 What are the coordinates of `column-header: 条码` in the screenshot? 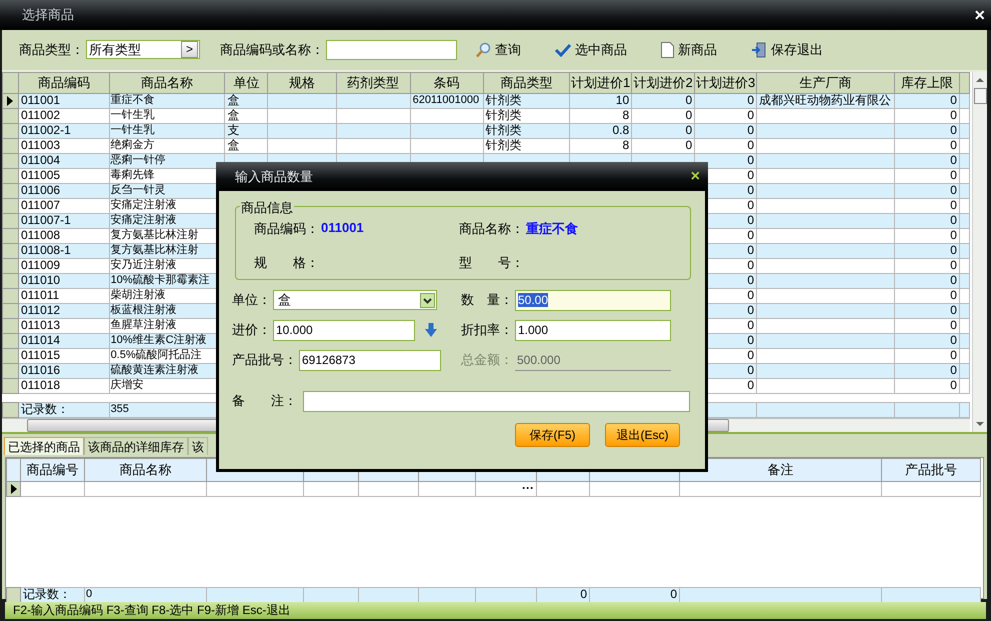 It's located at (447, 83).